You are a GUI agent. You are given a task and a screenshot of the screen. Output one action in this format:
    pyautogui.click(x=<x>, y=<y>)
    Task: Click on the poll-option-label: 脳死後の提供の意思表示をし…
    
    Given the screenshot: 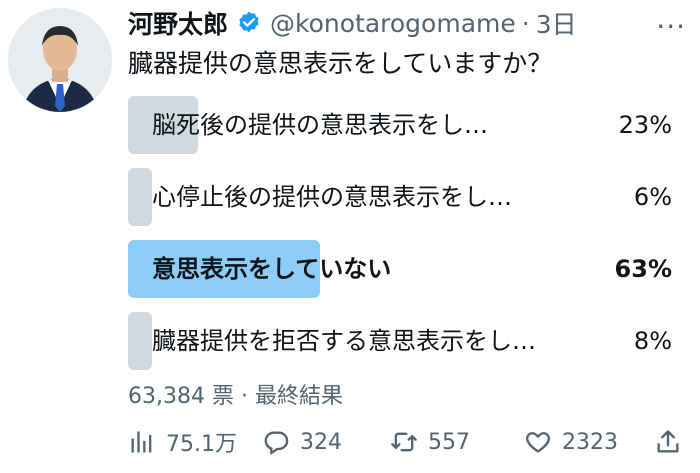 What is the action you would take?
    pyautogui.click(x=320, y=125)
    